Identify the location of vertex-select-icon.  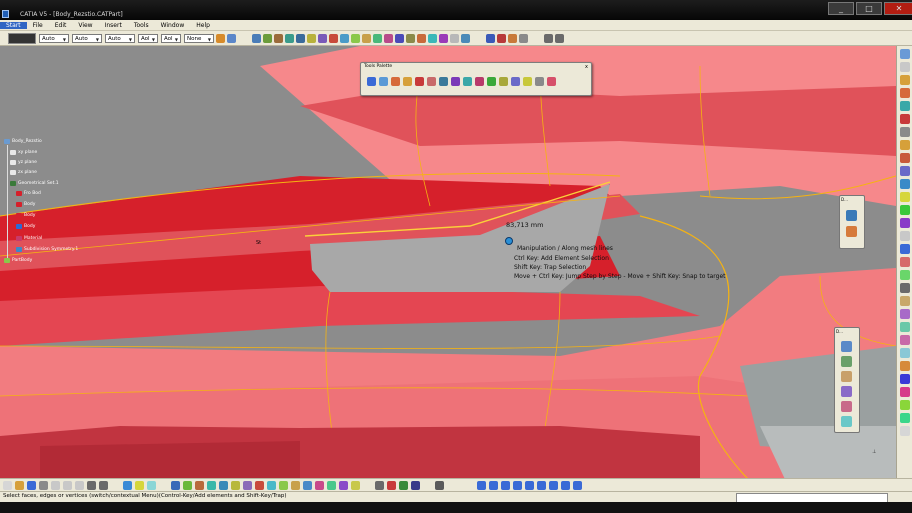
(407, 81).